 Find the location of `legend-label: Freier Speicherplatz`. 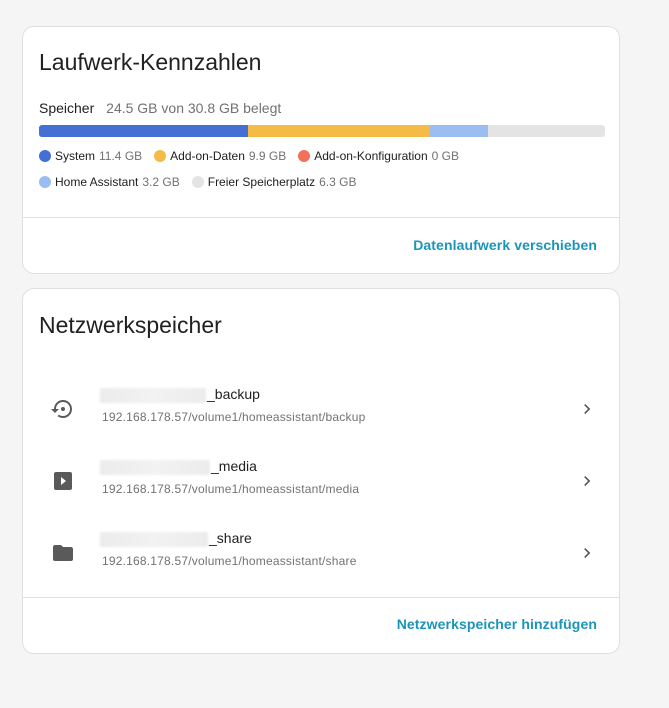

legend-label: Freier Speicherplatz is located at coordinates (261, 182).